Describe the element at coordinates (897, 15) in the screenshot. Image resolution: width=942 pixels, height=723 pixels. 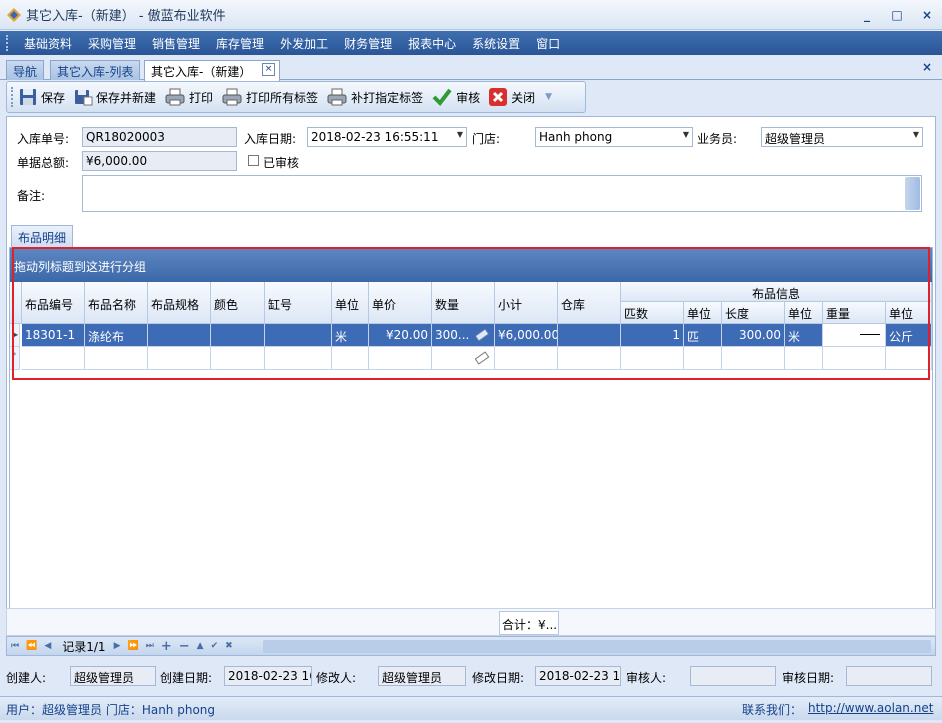
I see `restore-button: □` at that location.